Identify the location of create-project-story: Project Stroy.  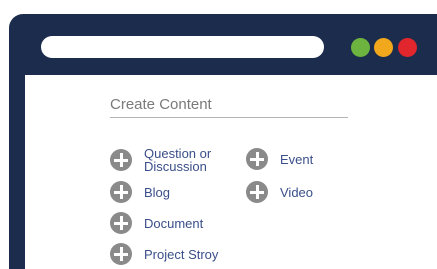
(164, 254).